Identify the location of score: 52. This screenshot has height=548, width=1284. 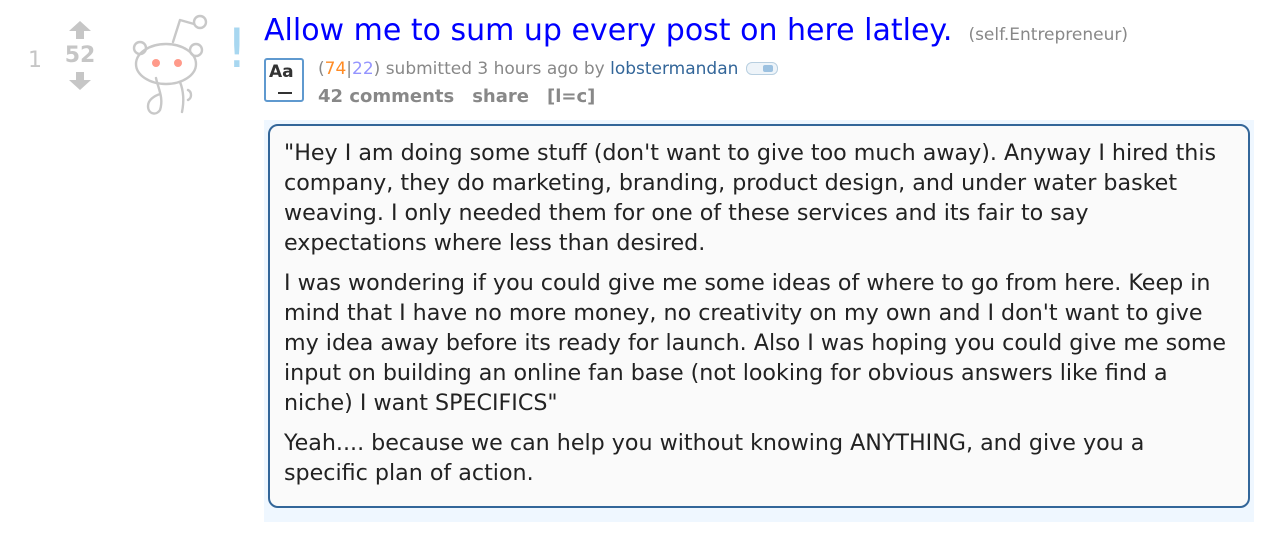
(80, 55).